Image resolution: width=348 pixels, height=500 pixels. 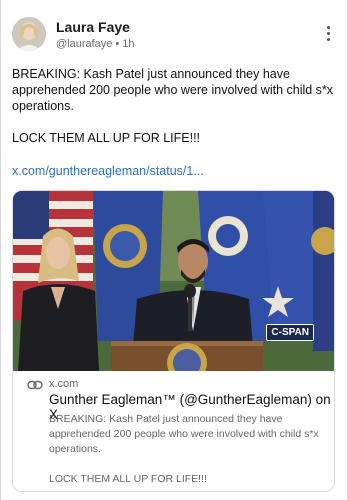 I want to click on cspan-watermark: C-SPAN, so click(x=290, y=332).